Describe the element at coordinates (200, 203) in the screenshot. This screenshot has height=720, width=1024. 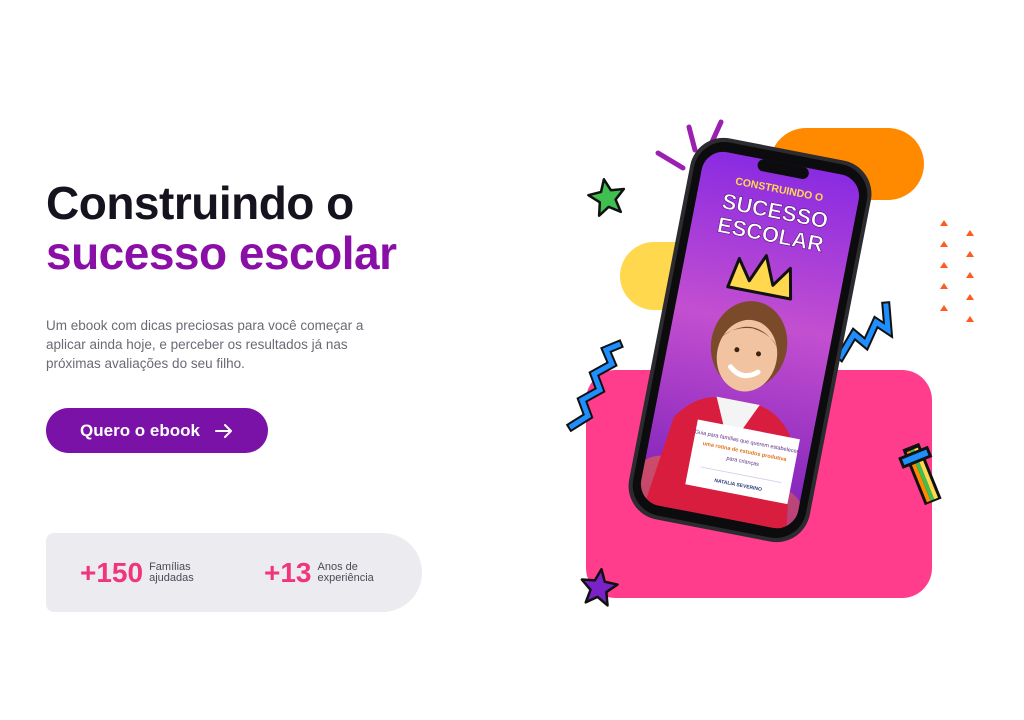
I see `hero-title-line-1: Construindo o` at that location.